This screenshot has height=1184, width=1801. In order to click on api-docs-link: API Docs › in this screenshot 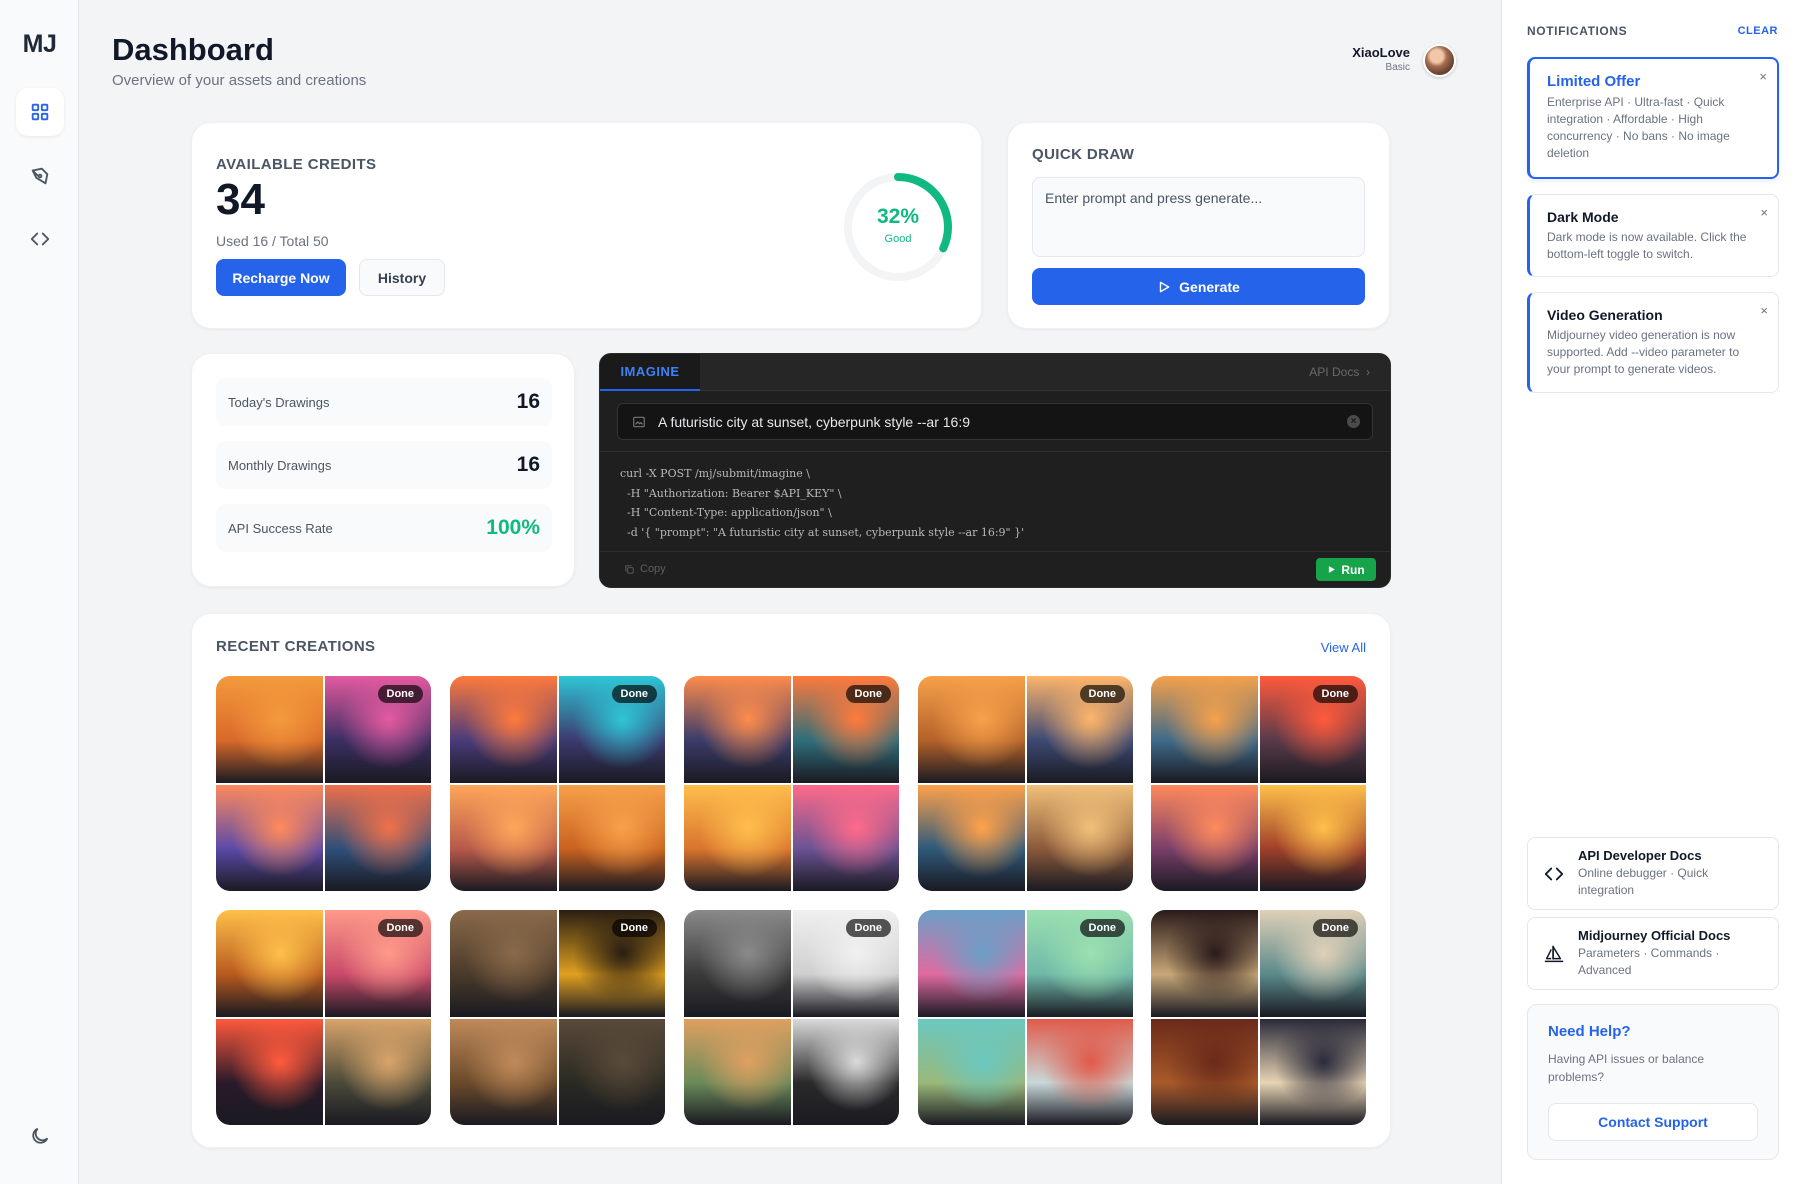, I will do `click(1339, 372)`.